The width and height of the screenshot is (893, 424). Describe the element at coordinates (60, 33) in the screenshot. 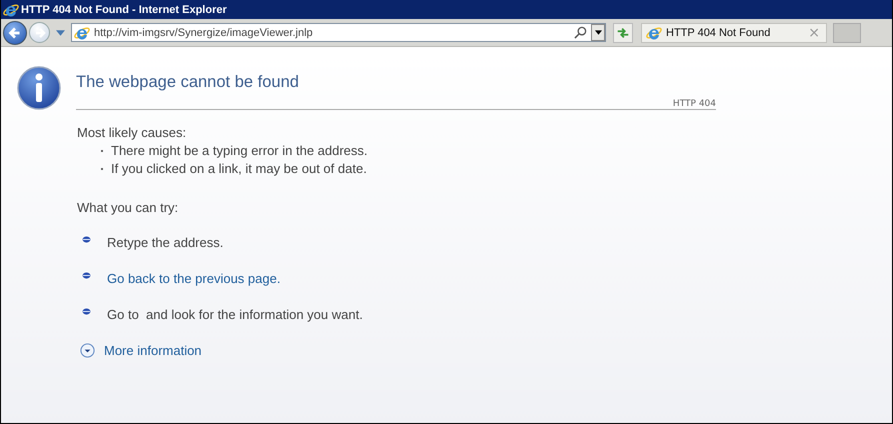

I see `dropdown-arrow-icon` at that location.